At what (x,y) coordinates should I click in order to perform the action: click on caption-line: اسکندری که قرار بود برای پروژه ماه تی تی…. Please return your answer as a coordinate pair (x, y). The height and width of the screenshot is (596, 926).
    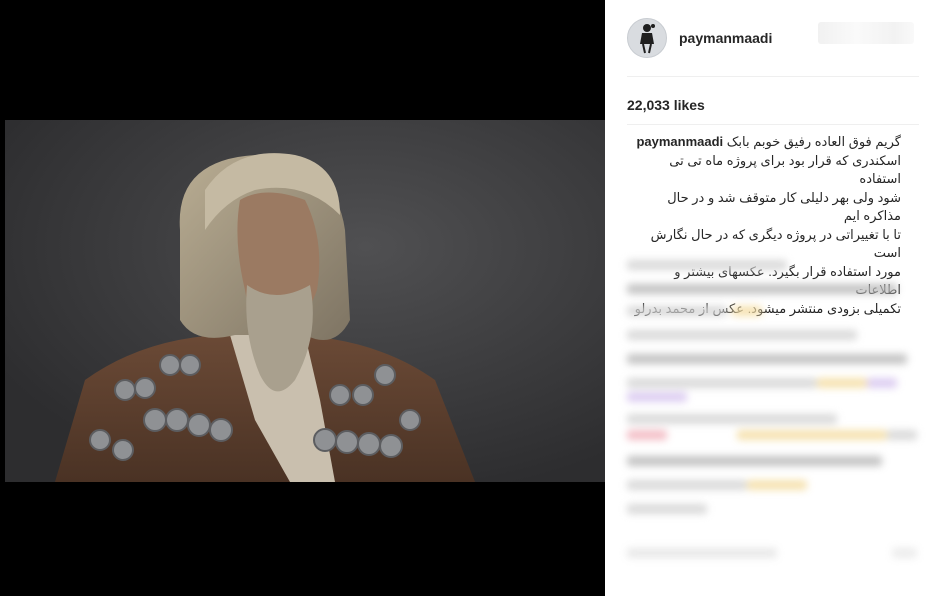
    Looking at the image, I should click on (785, 169).